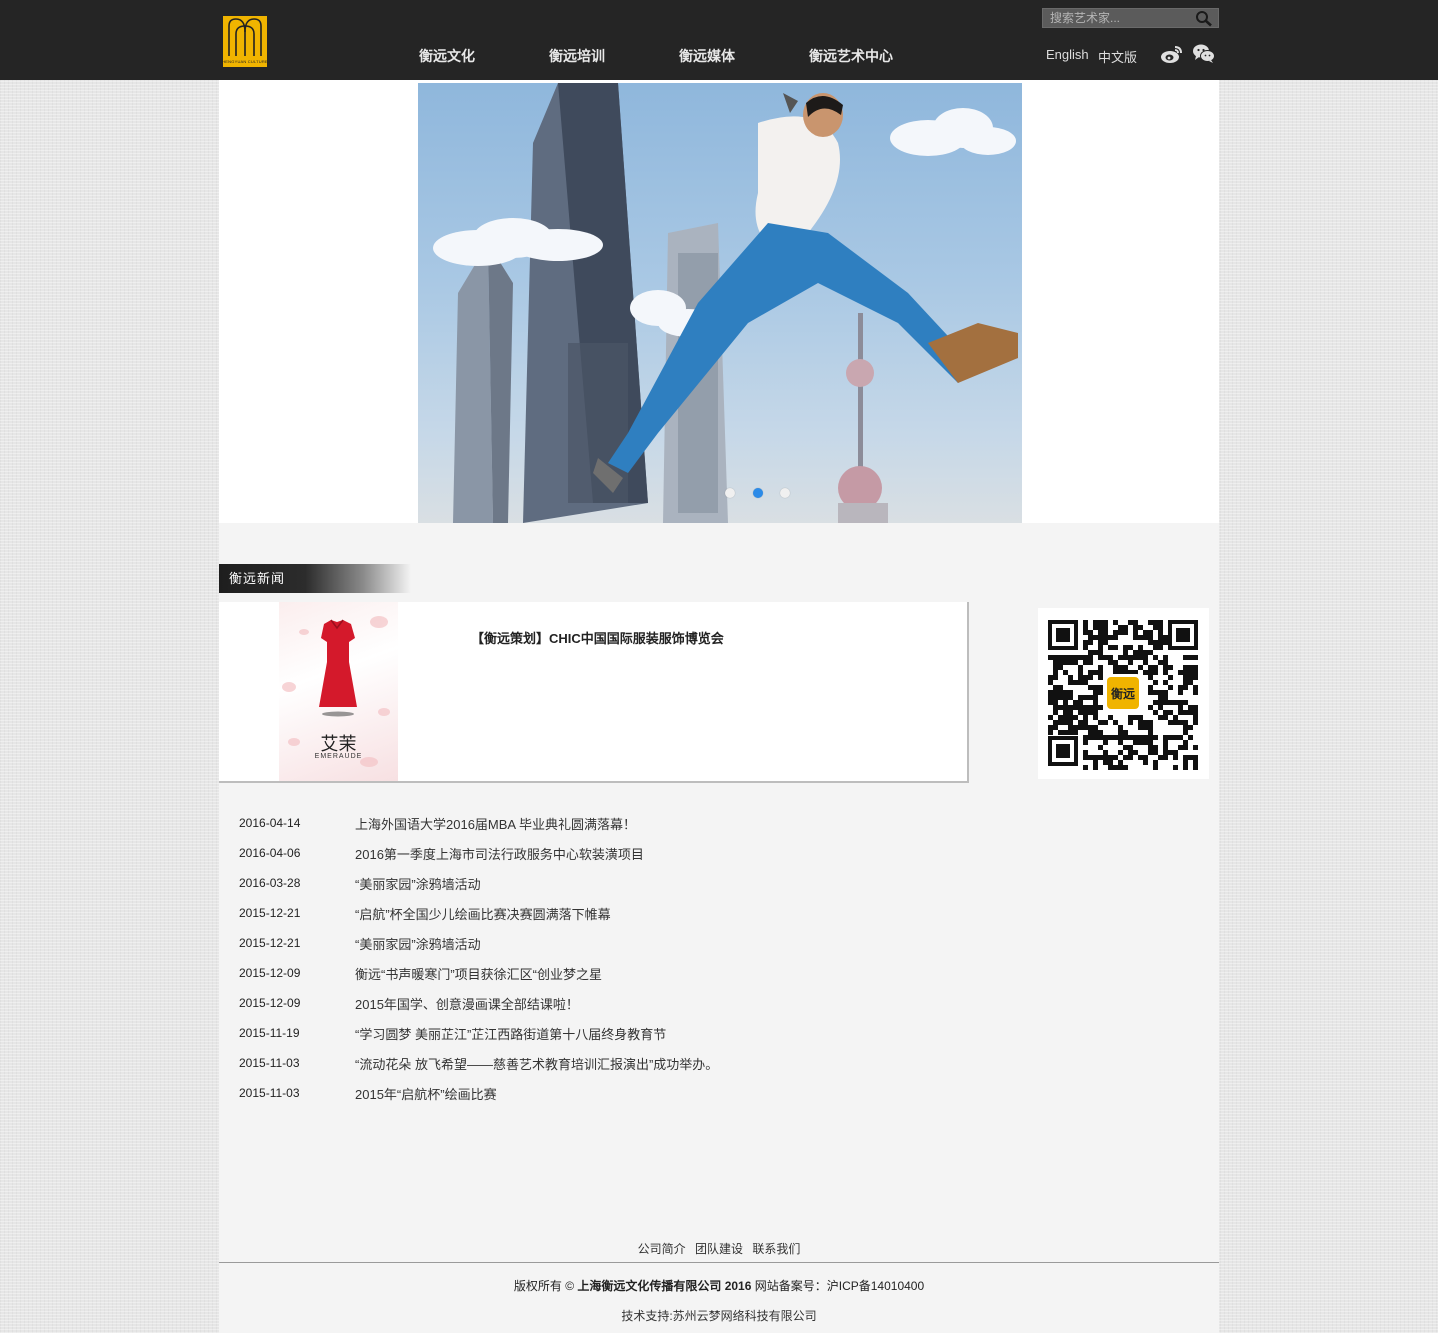 The height and width of the screenshot is (1333, 1438). What do you see at coordinates (589, 1093) in the screenshot?
I see `news-list-item: 2015-11-03 2015年“启航杯”绘画比赛` at bounding box center [589, 1093].